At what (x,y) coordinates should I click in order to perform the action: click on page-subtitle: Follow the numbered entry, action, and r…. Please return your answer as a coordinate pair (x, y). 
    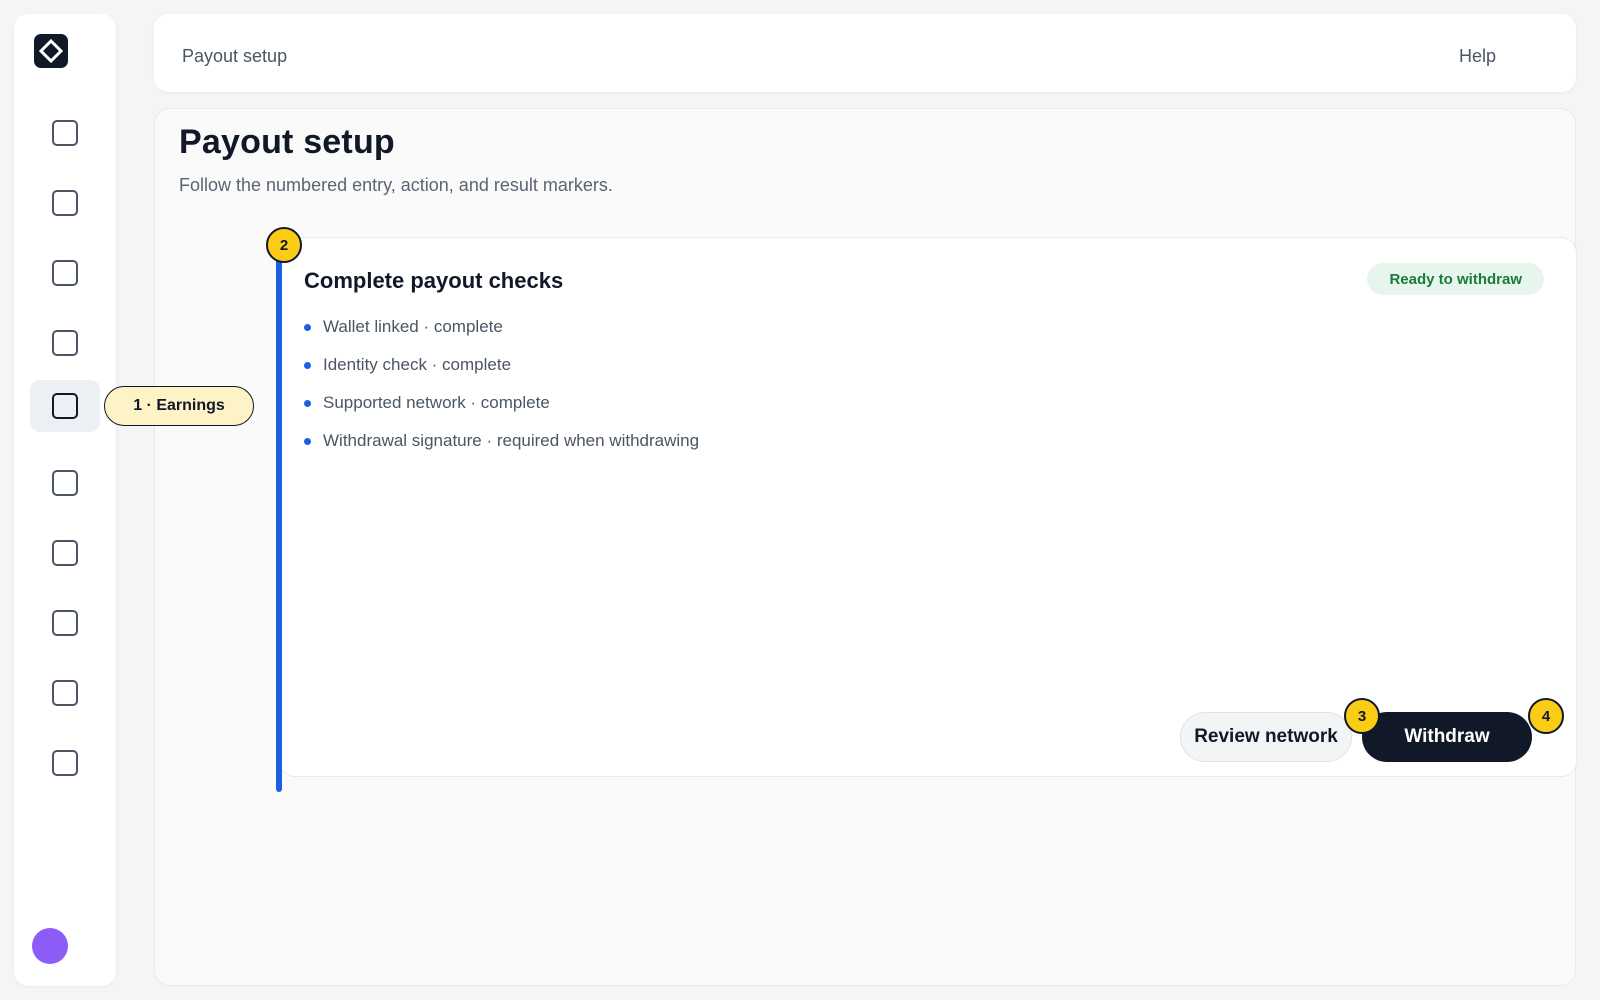
    Looking at the image, I should click on (396, 185).